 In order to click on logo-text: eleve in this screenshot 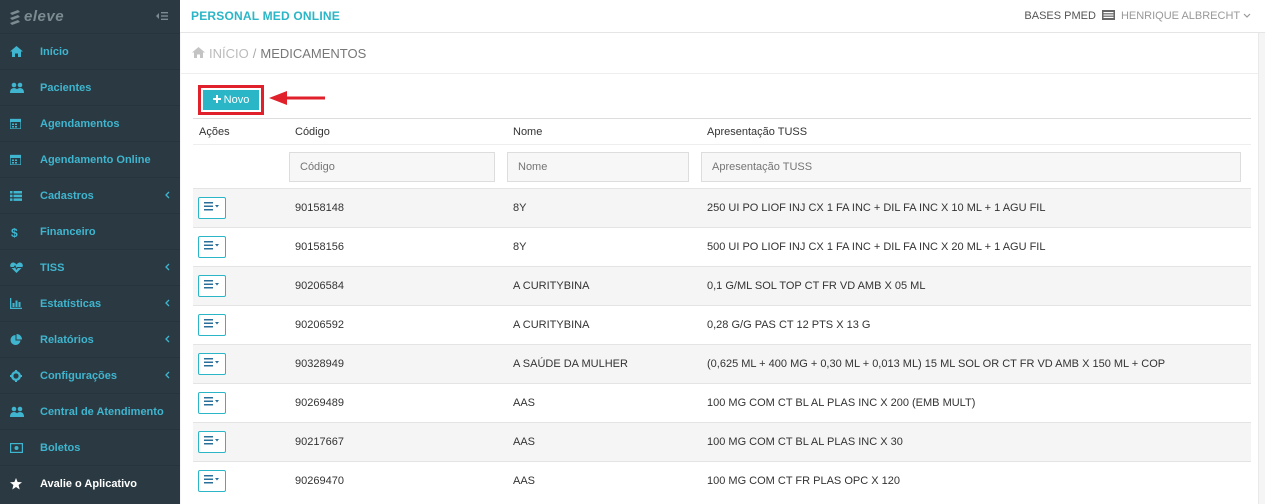, I will do `click(44, 16)`.